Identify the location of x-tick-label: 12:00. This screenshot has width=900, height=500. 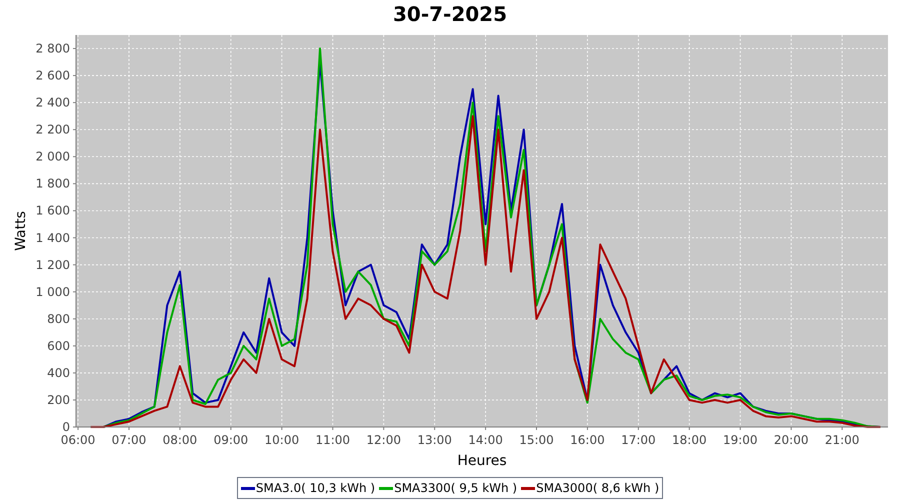
(383, 440).